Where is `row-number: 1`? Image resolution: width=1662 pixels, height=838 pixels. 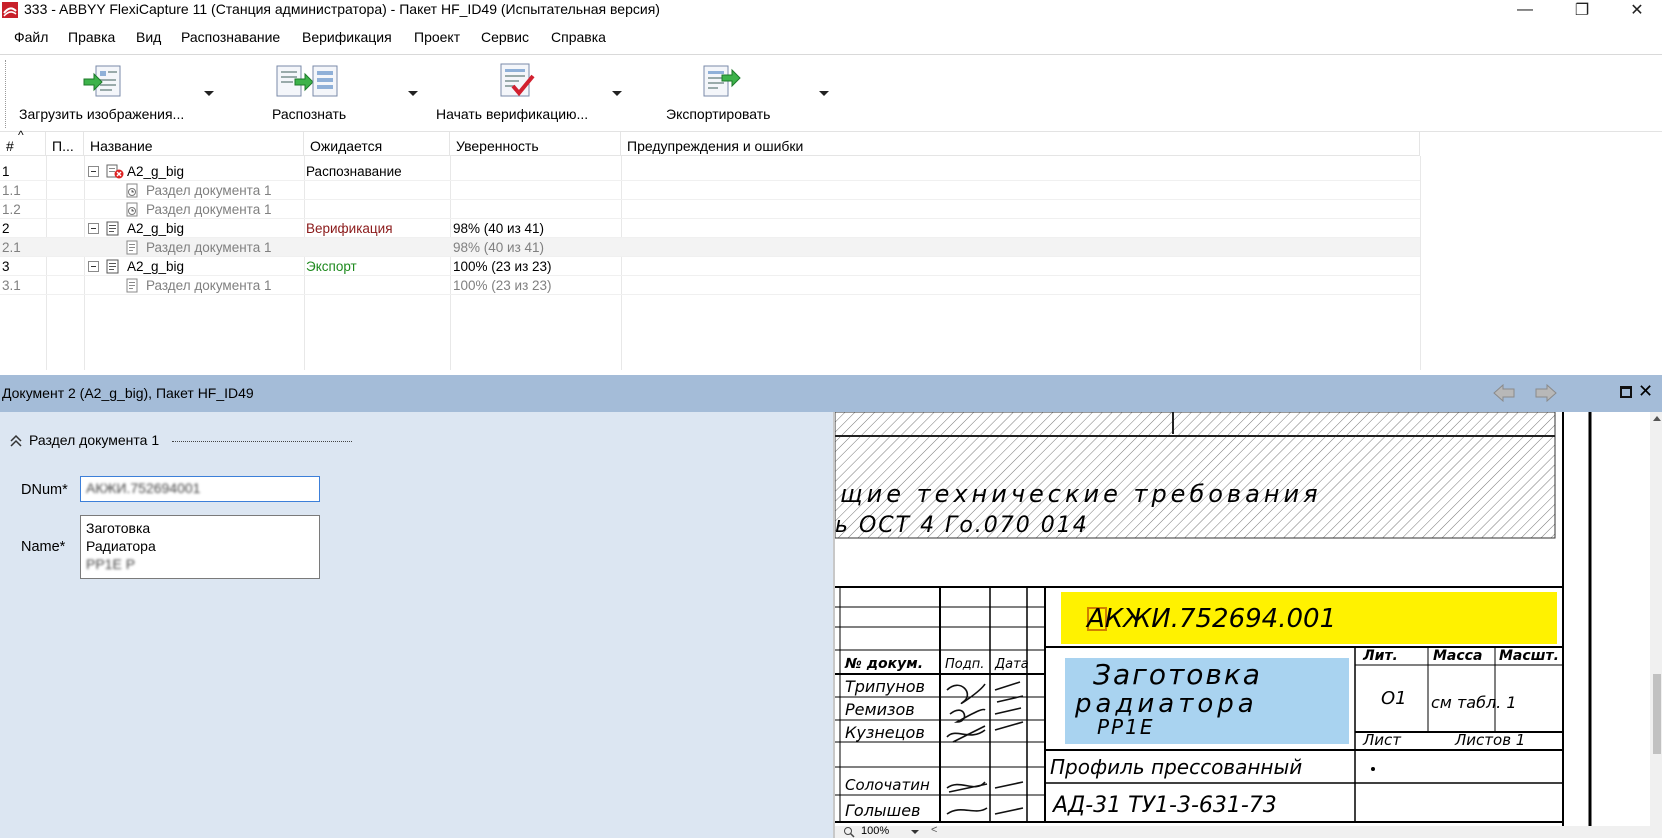 row-number: 1 is located at coordinates (6, 171).